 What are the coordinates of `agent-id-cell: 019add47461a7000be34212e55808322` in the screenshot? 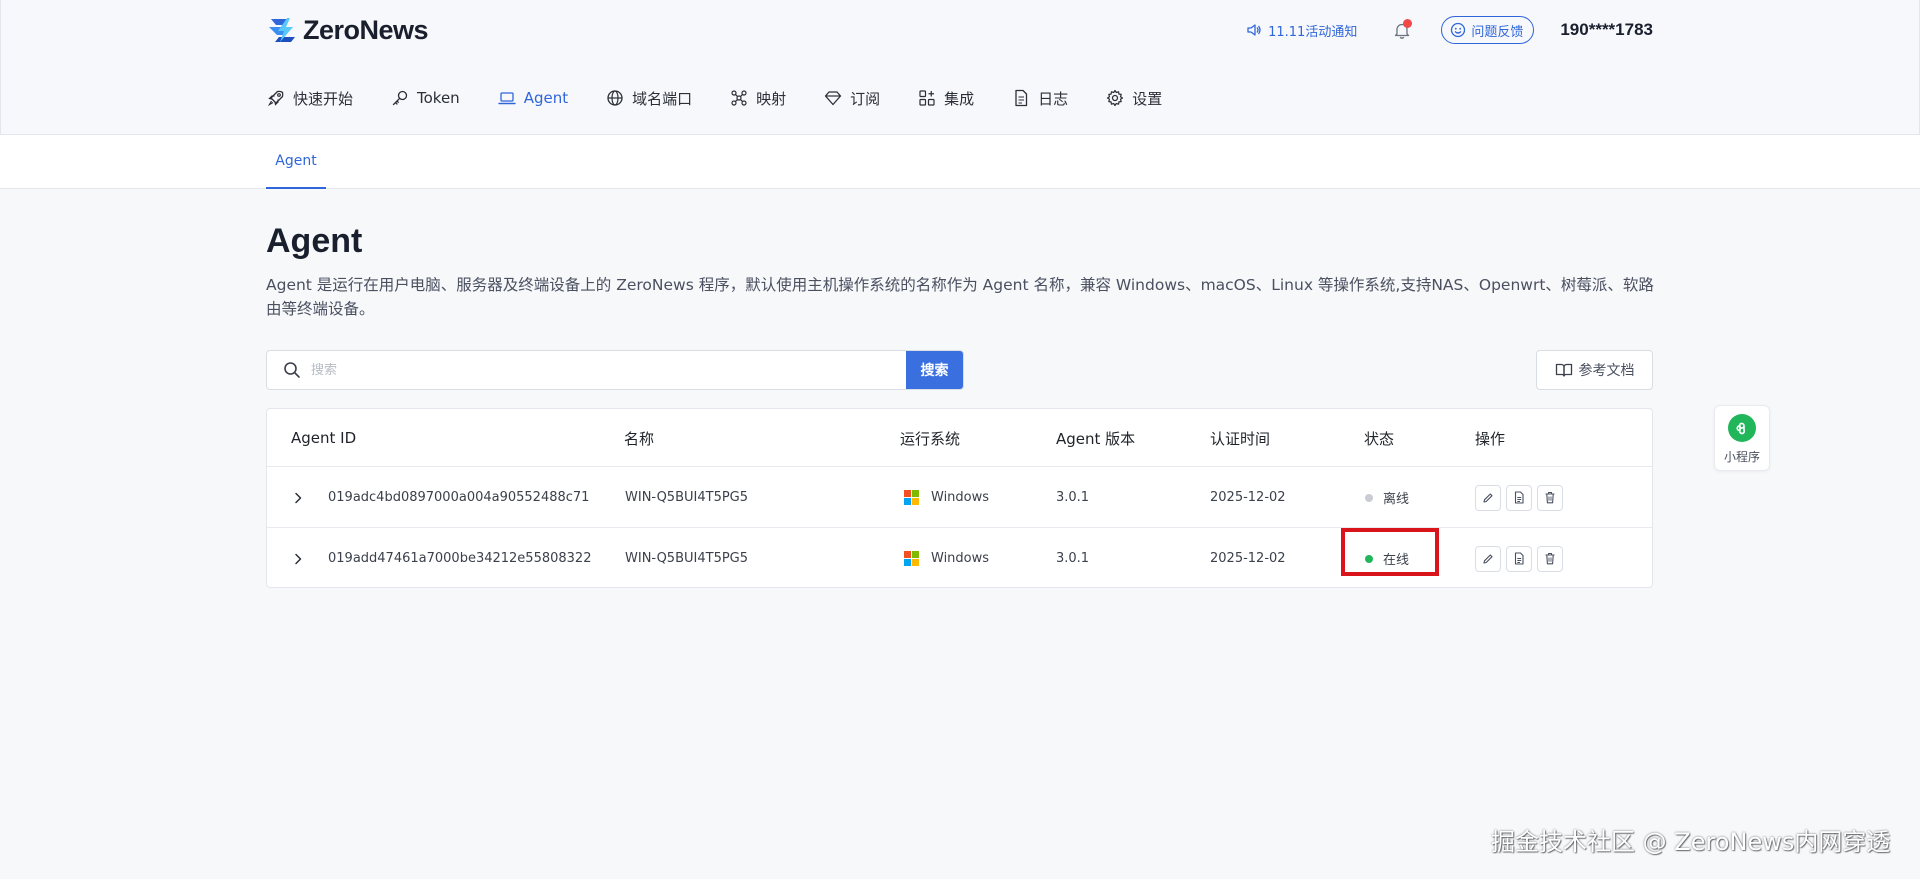 It's located at (460, 558).